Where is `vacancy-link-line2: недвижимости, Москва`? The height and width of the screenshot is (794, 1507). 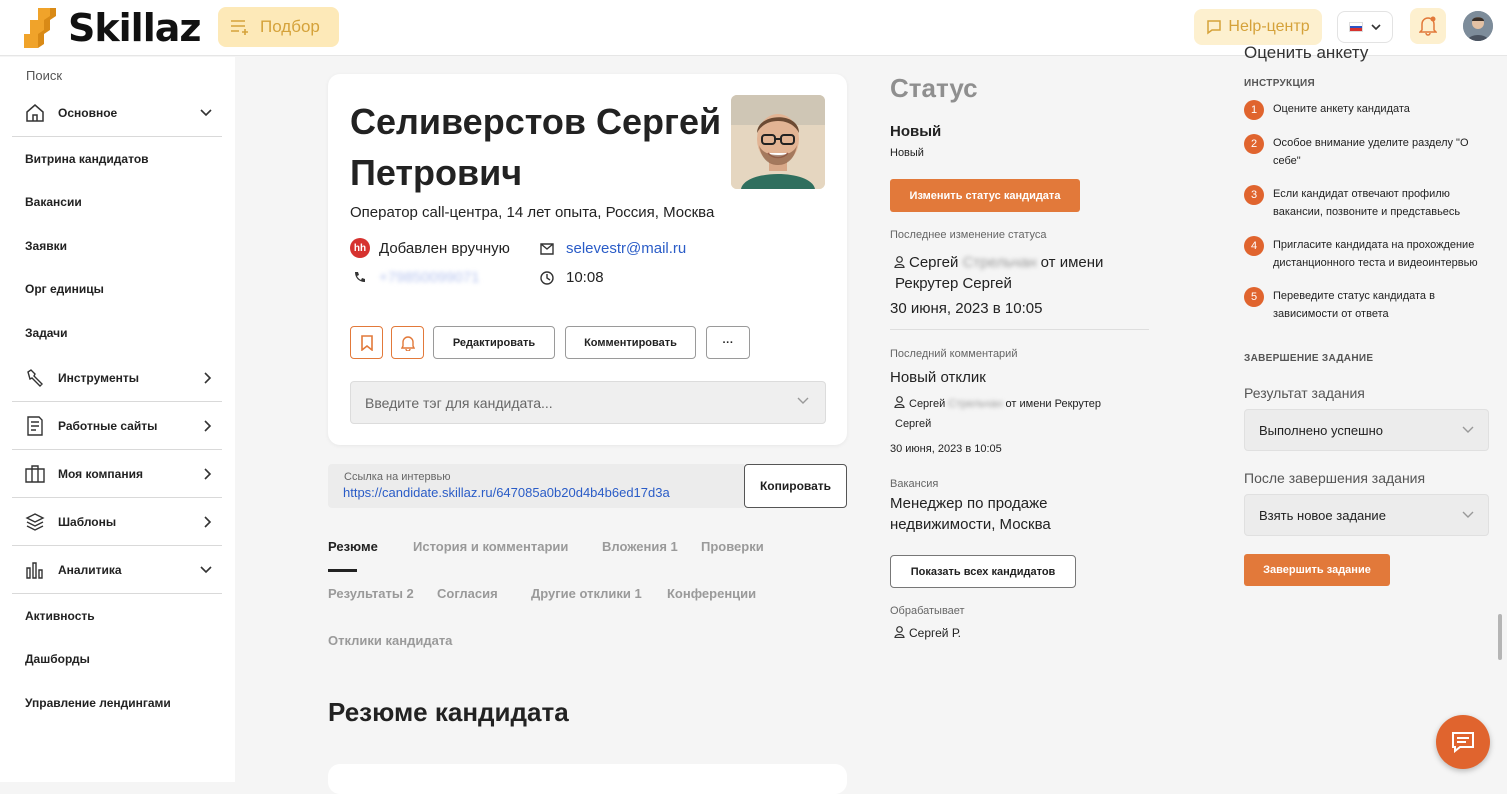
vacancy-link-line2: недвижимости, Москва is located at coordinates (970, 524).